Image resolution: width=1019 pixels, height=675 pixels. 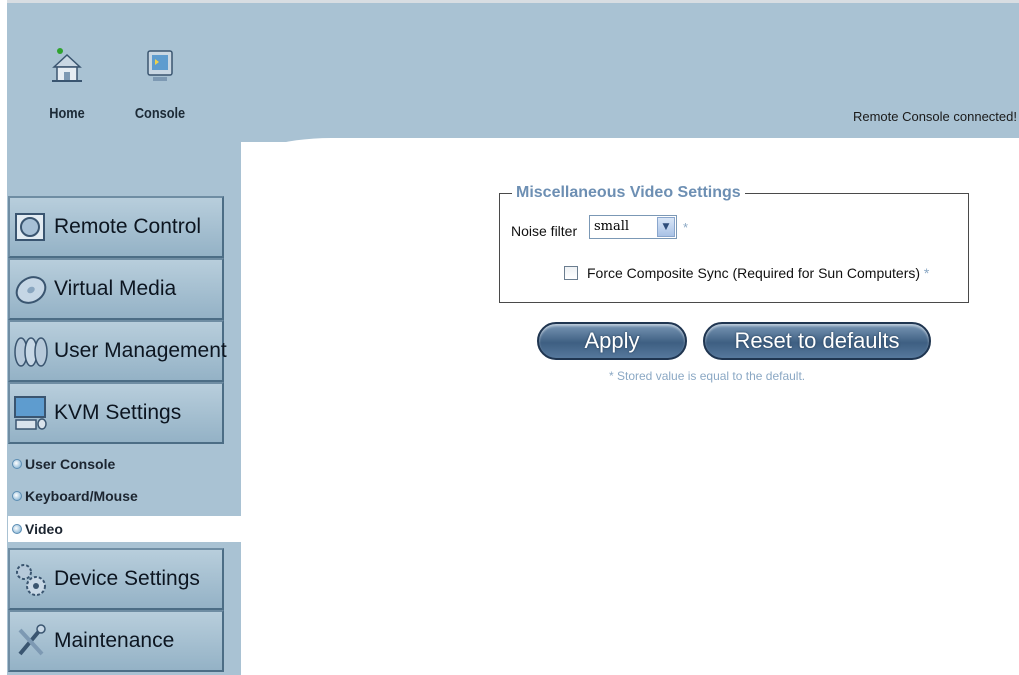 I want to click on sidebar-item-label: Virtual Media, so click(x=115, y=288).